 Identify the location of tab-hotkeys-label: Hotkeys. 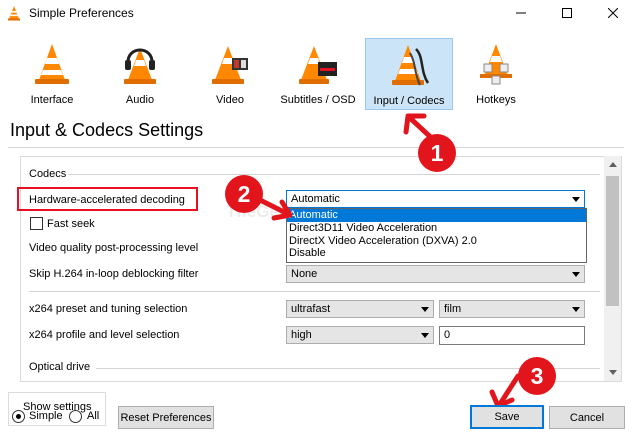
(496, 100).